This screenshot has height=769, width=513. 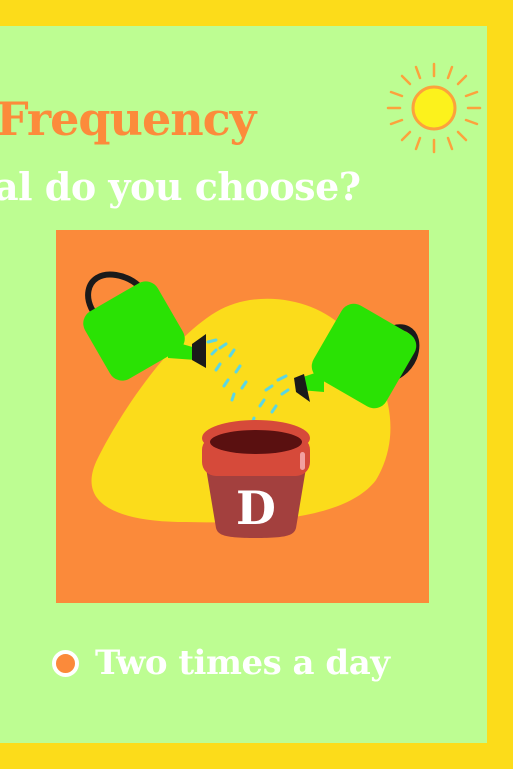 I want to click on radio-button, so click(x=65, y=663).